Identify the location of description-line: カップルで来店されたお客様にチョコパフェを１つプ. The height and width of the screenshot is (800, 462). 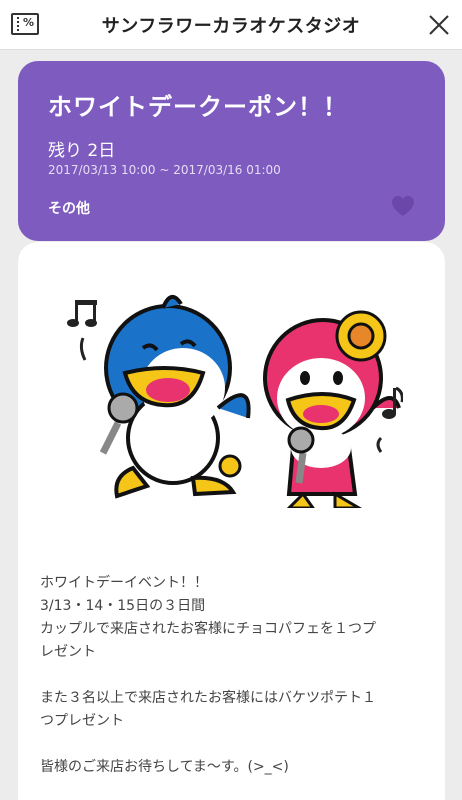
(208, 629).